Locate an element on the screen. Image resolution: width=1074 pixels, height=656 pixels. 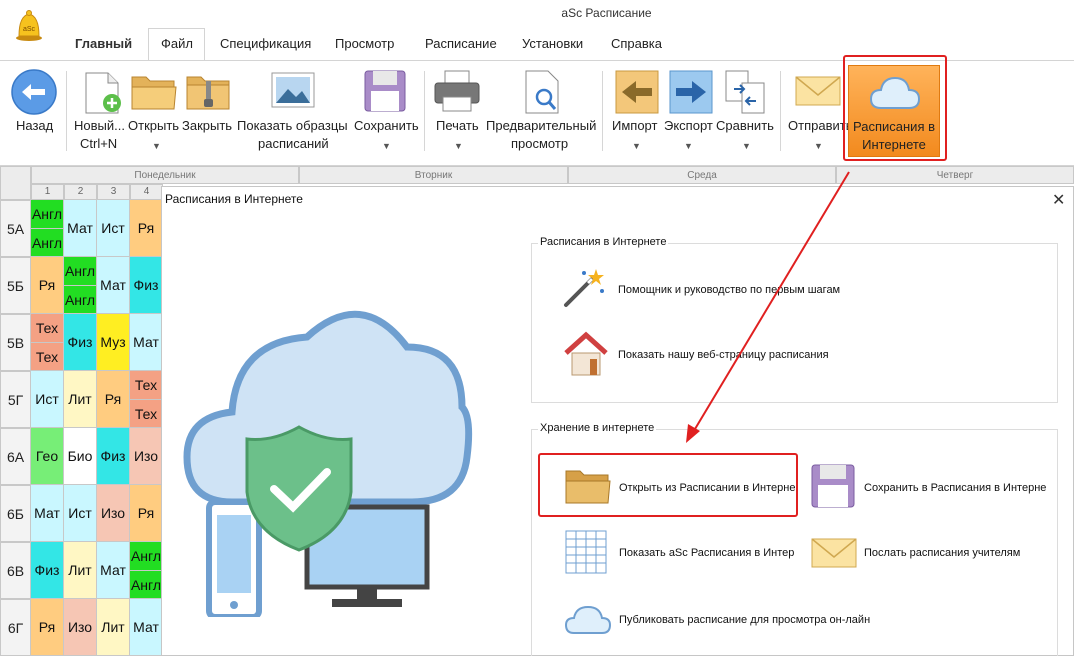
save-online-link: Сохранить в Расписания в Интерне is located at coordinates (955, 488).